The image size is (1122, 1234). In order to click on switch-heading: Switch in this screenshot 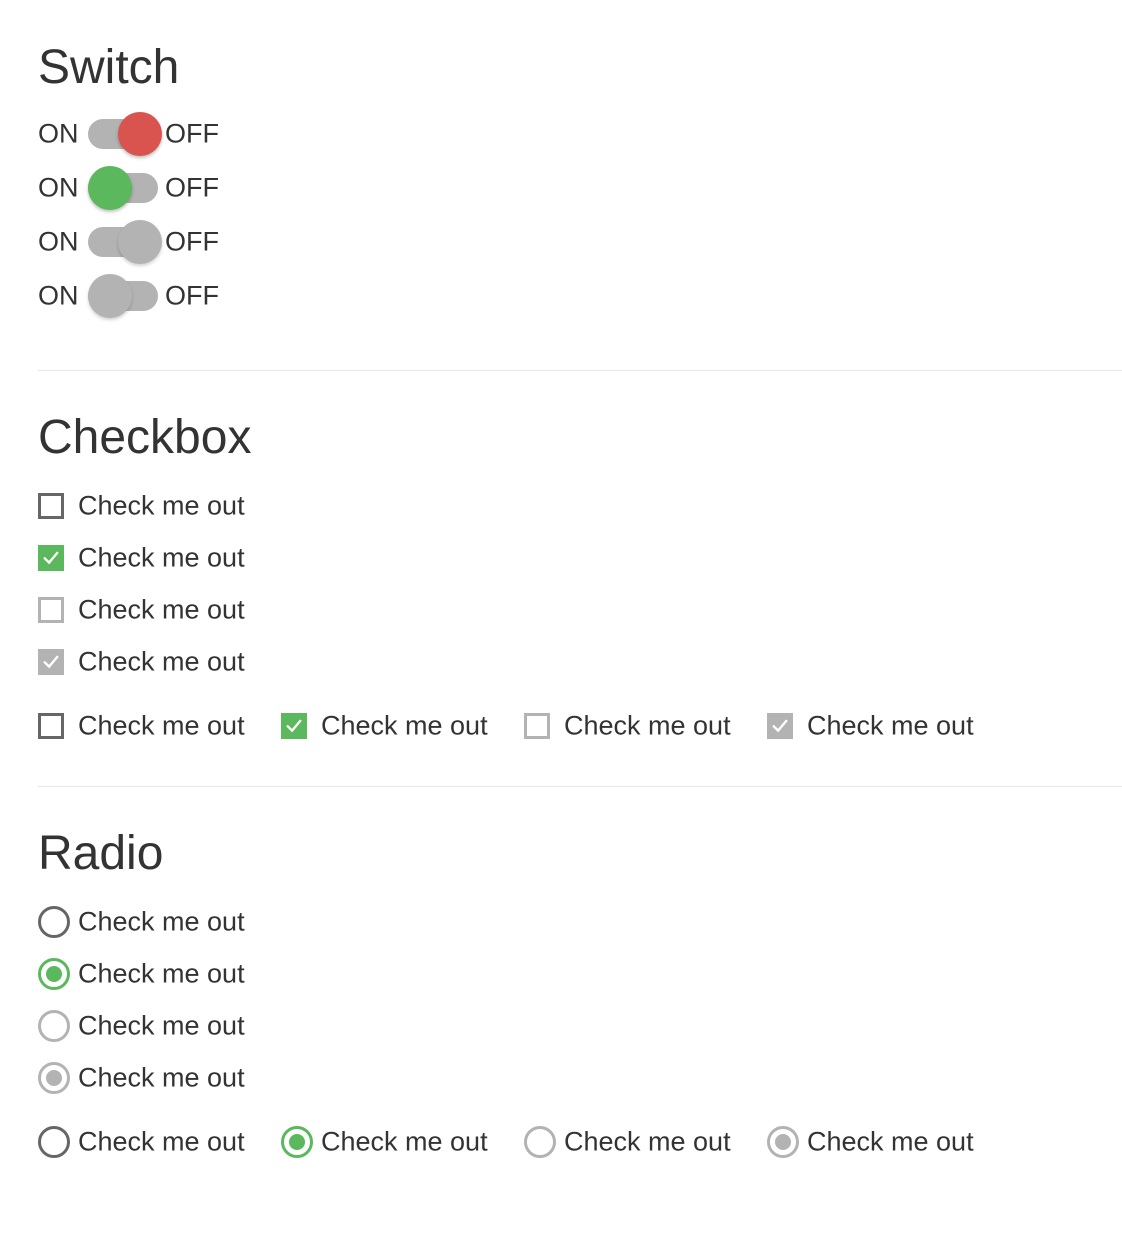, I will do `click(109, 67)`.